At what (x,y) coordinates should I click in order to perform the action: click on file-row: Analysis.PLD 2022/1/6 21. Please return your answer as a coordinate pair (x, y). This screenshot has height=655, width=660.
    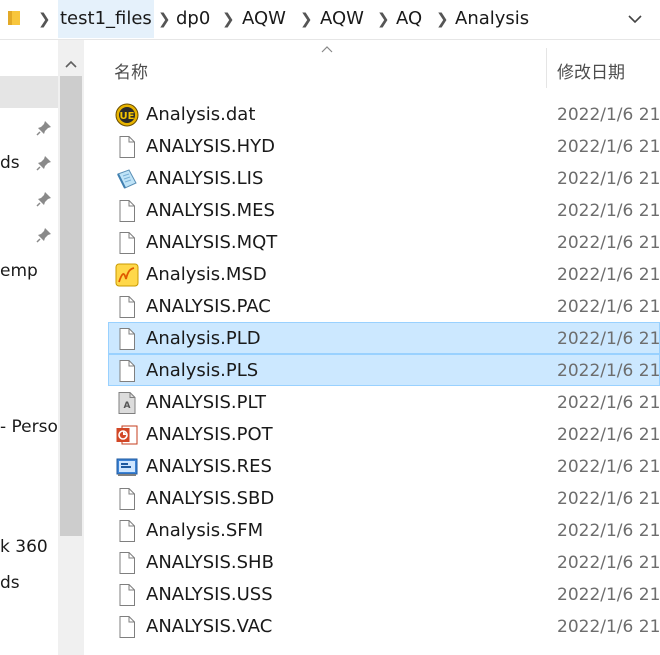
    Looking at the image, I should click on (384, 338).